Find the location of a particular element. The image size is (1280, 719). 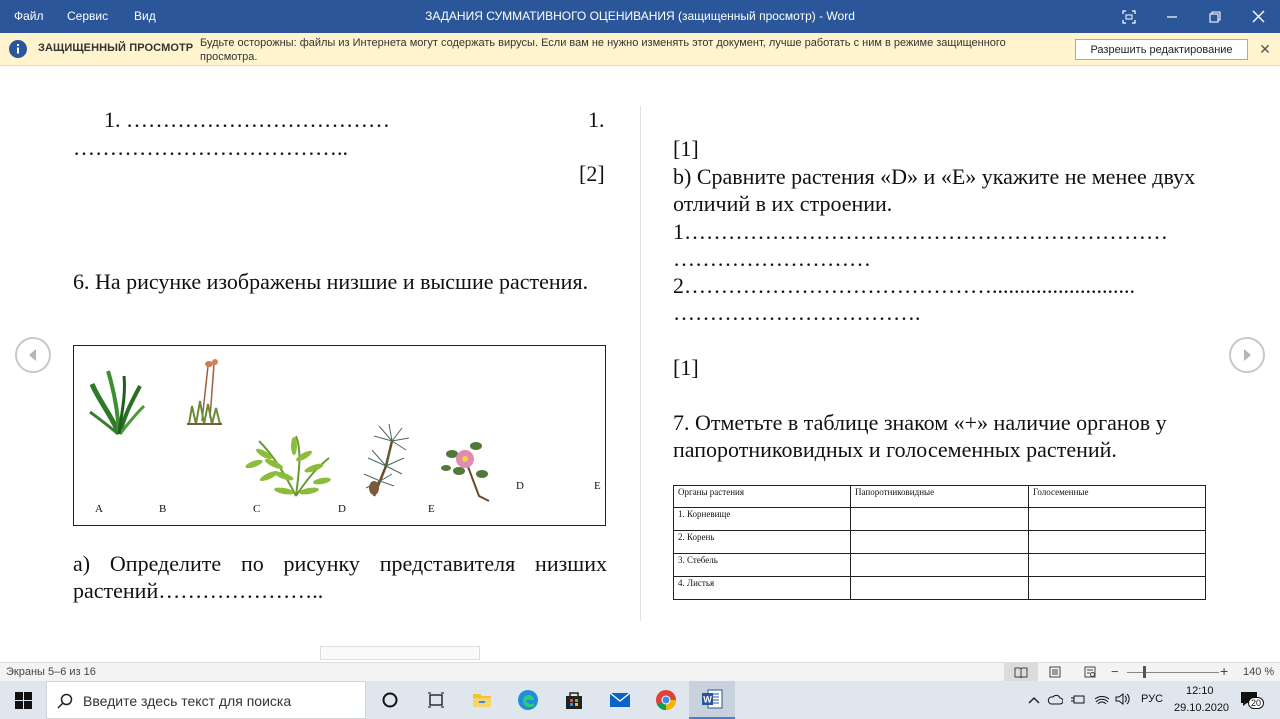

file-explorer-button is located at coordinates (482, 700).